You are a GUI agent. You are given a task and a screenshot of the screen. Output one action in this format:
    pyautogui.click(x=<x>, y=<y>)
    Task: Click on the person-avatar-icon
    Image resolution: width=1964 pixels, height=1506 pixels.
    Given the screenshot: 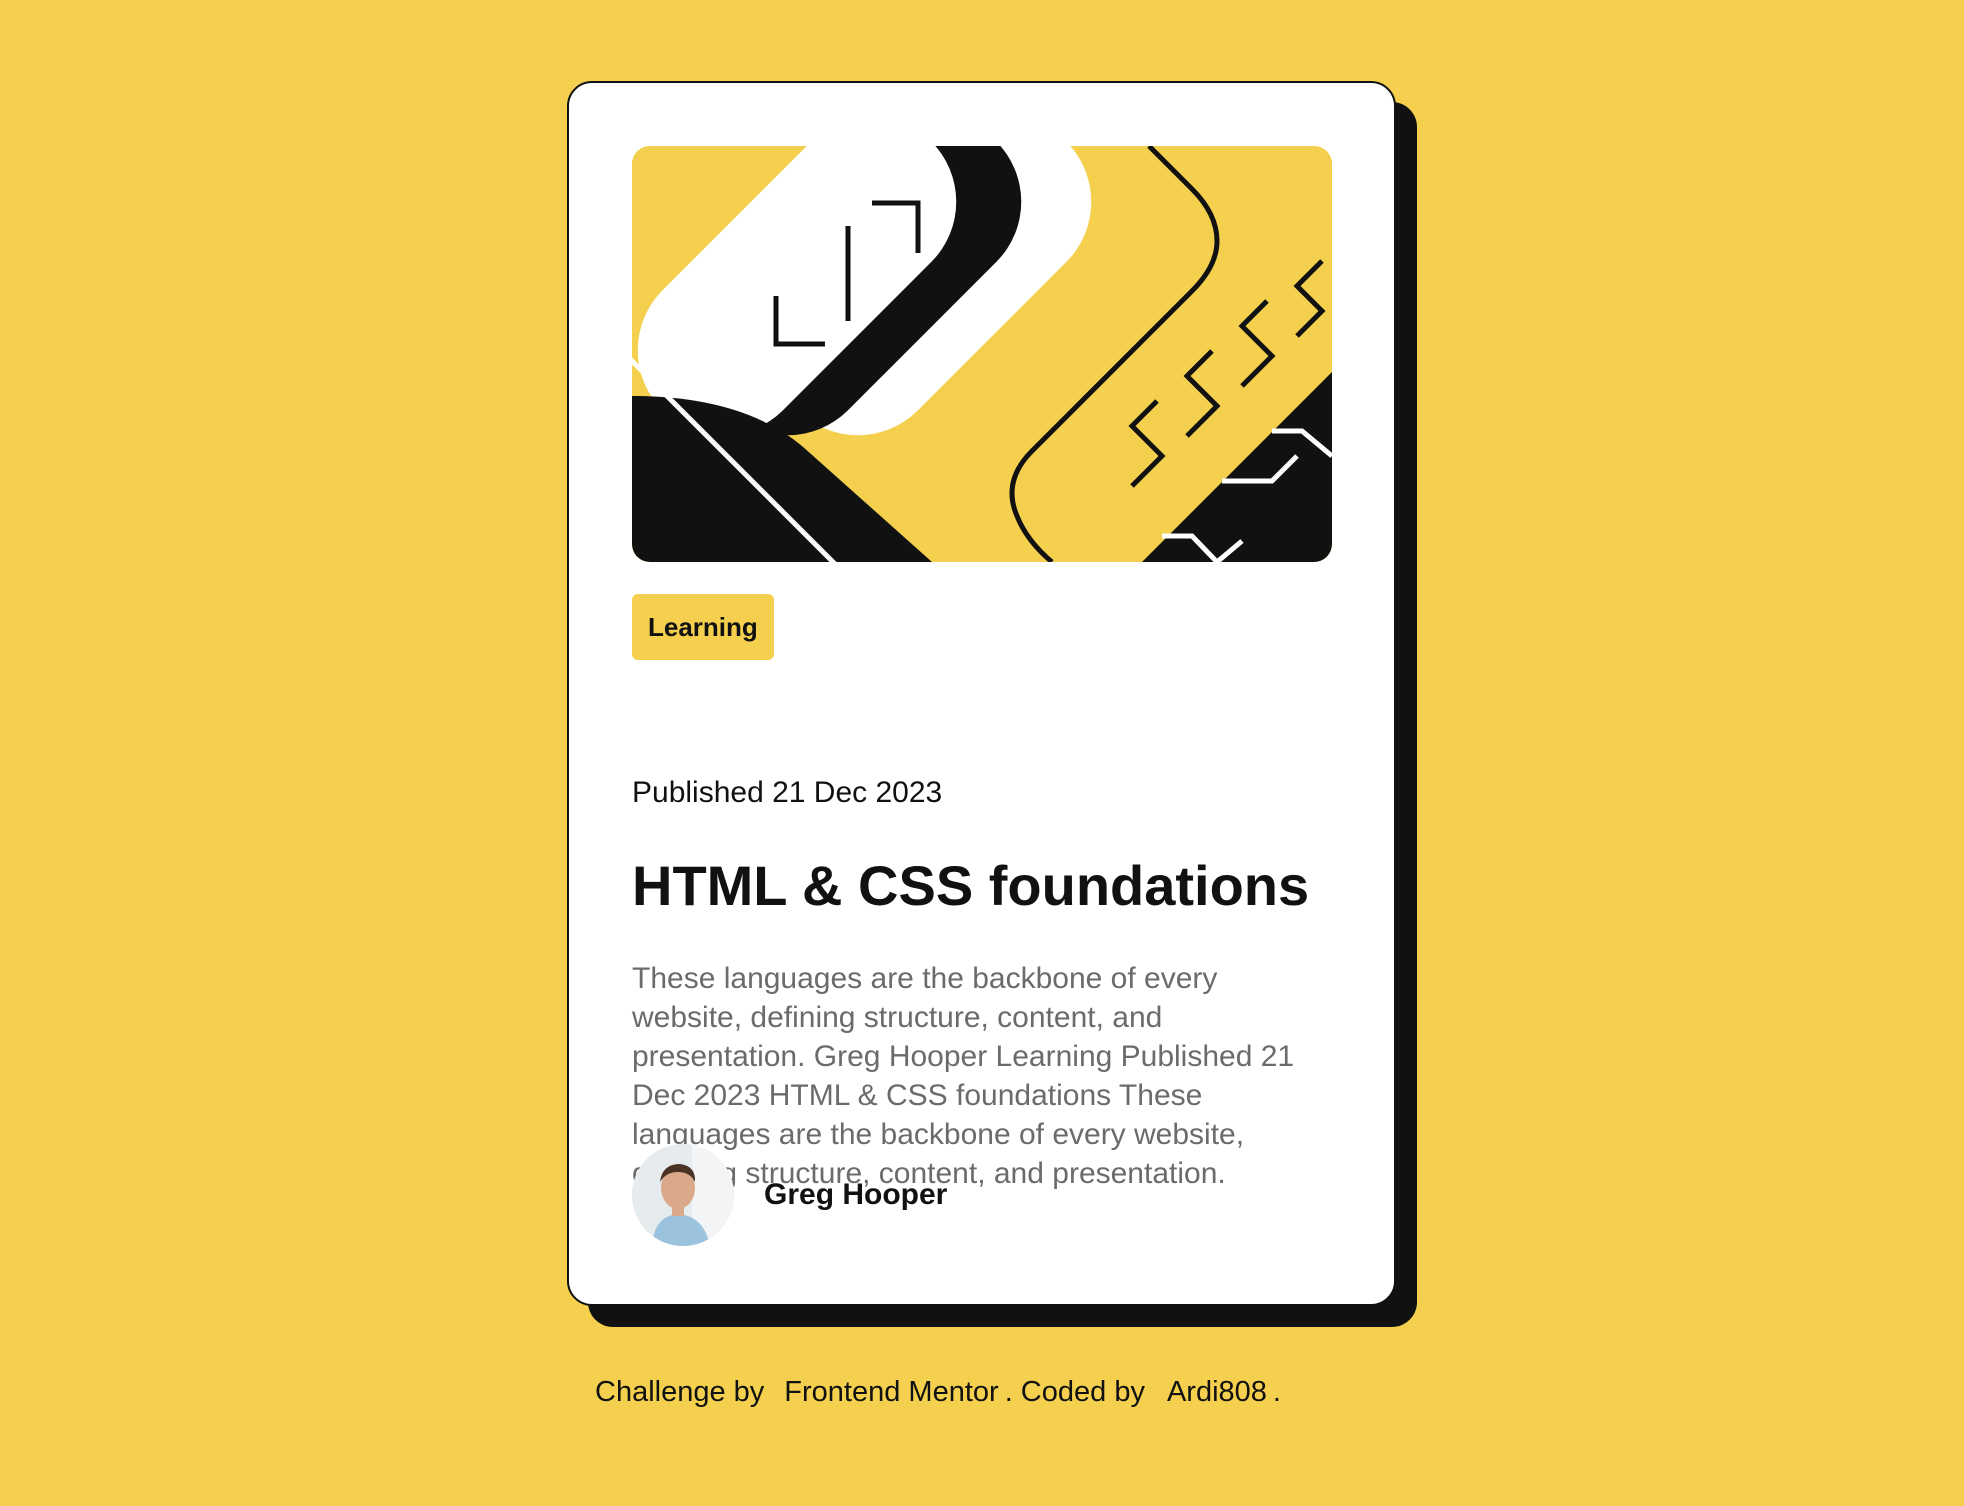 What is the action you would take?
    pyautogui.click(x=683, y=1195)
    